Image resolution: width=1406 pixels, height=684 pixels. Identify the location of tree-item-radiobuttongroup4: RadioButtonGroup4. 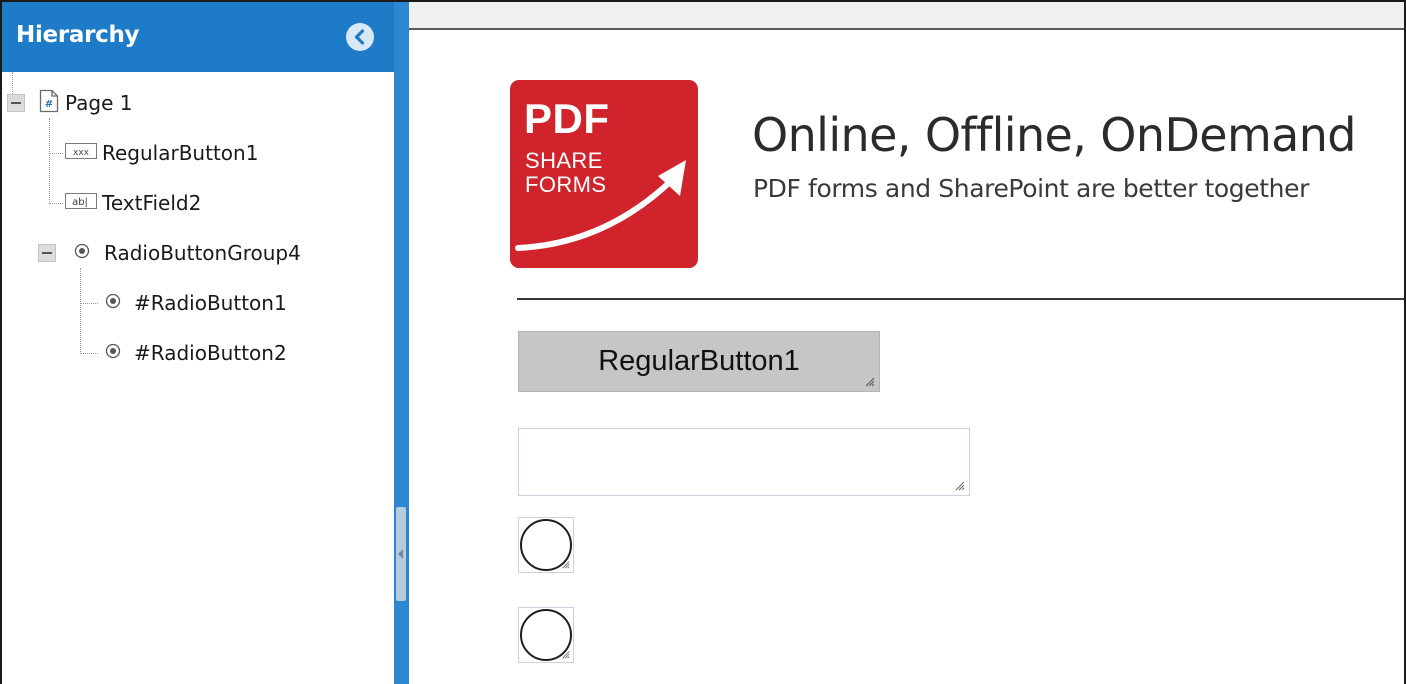
(187, 253).